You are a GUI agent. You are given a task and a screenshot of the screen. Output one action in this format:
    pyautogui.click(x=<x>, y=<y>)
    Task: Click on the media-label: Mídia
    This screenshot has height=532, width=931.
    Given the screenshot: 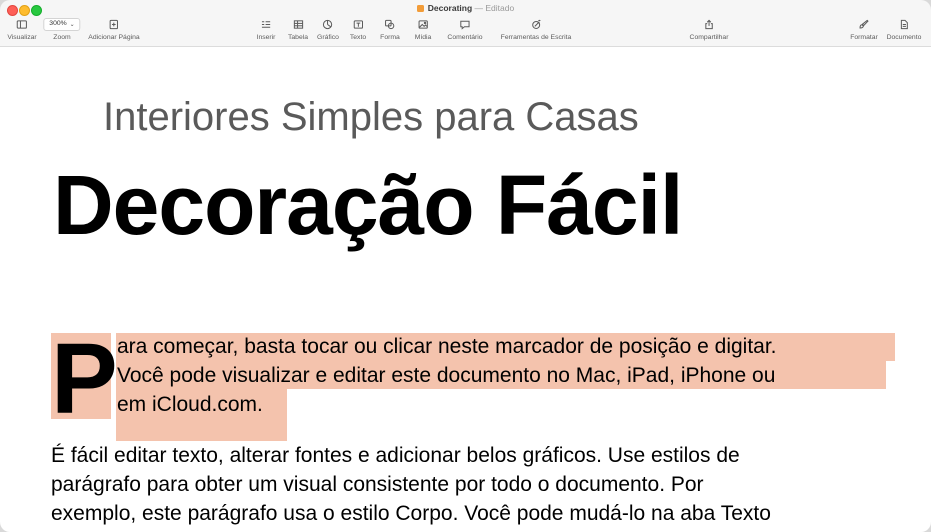 What is the action you would take?
    pyautogui.click(x=423, y=37)
    